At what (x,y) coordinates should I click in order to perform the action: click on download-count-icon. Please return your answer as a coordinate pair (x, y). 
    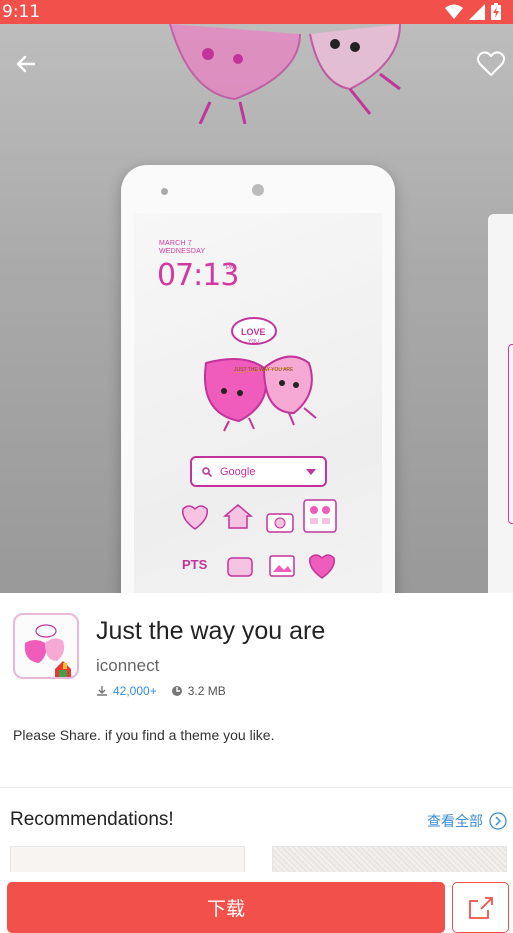
    Looking at the image, I should click on (102, 691).